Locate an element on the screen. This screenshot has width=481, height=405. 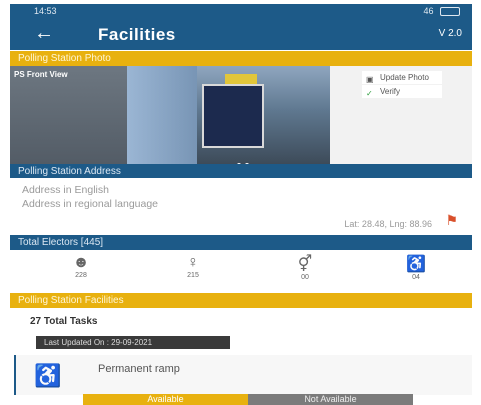
facility-card: ♿ Permanent ramp is located at coordinates (243, 375).